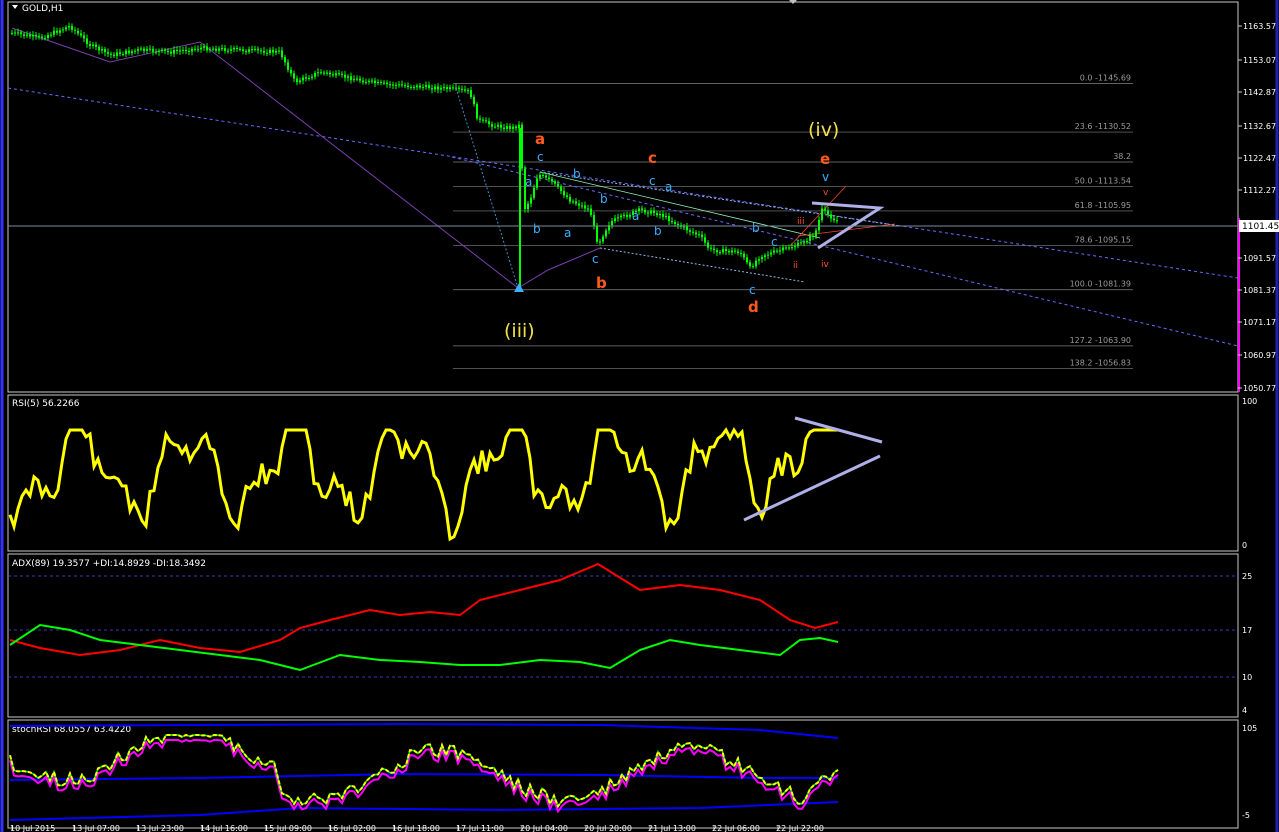 This screenshot has height=832, width=1279. Describe the element at coordinates (1103, 126) in the screenshot. I see `fib-level-label: 23.6 -1130.52` at that location.